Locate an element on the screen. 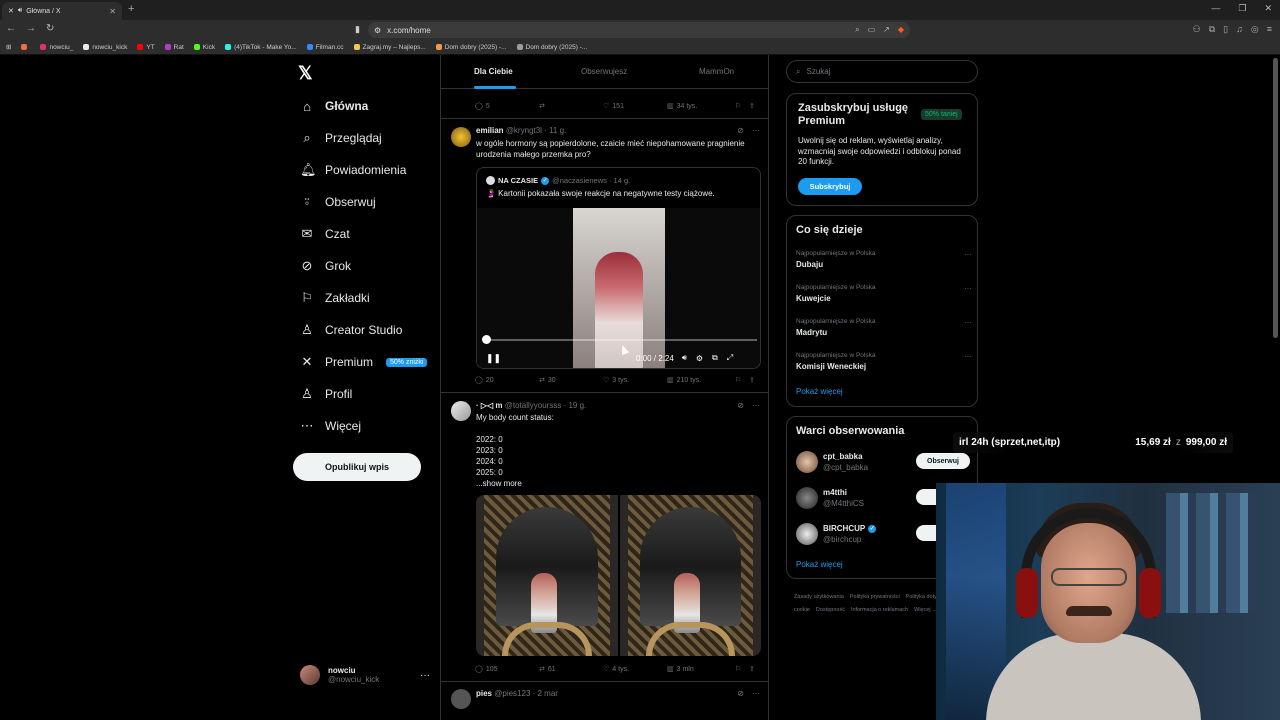 This screenshot has height=720, width=1280. bookmark-item: Rat is located at coordinates (174, 47).